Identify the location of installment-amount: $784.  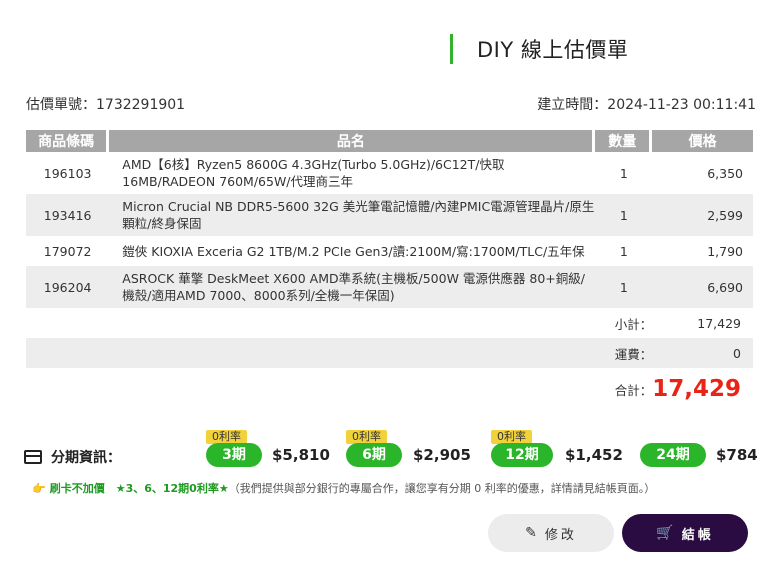
(737, 455).